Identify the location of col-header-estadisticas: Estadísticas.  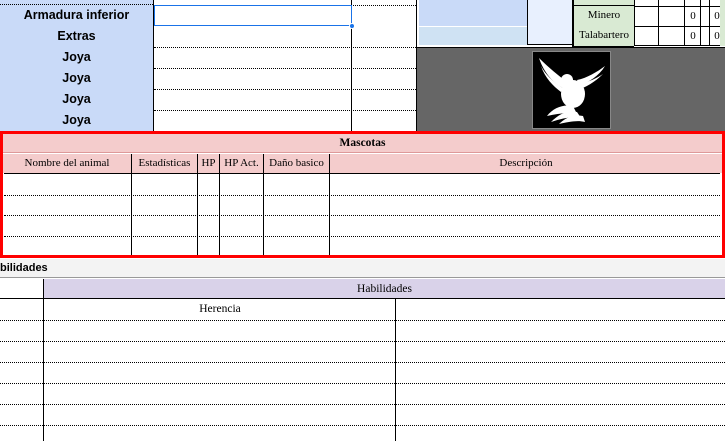
(164, 163).